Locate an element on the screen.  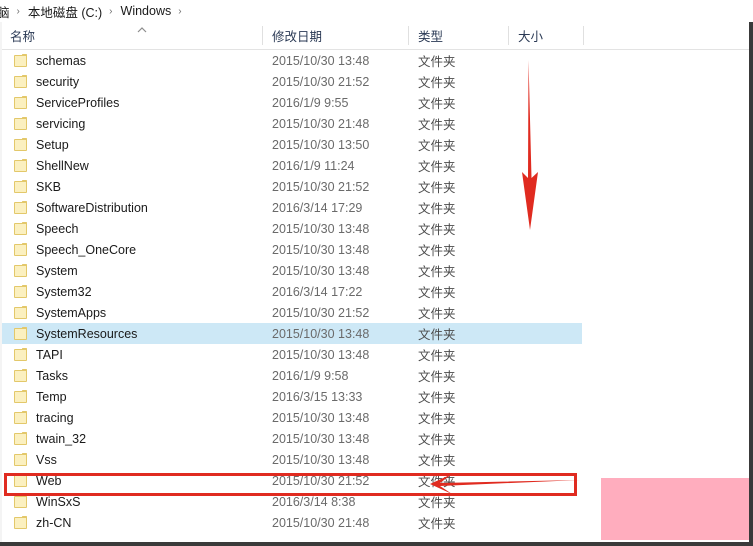
column-header-size: 大小 is located at coordinates (545, 35).